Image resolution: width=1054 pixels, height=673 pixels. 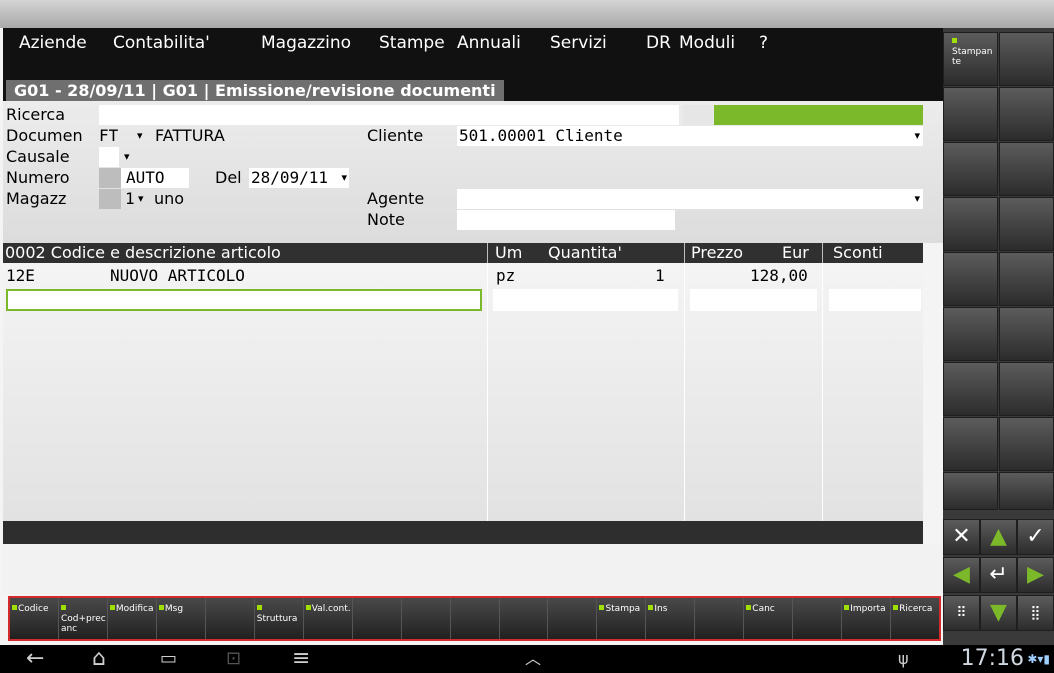 I want to click on menu-icon: ≡, so click(x=301, y=659).